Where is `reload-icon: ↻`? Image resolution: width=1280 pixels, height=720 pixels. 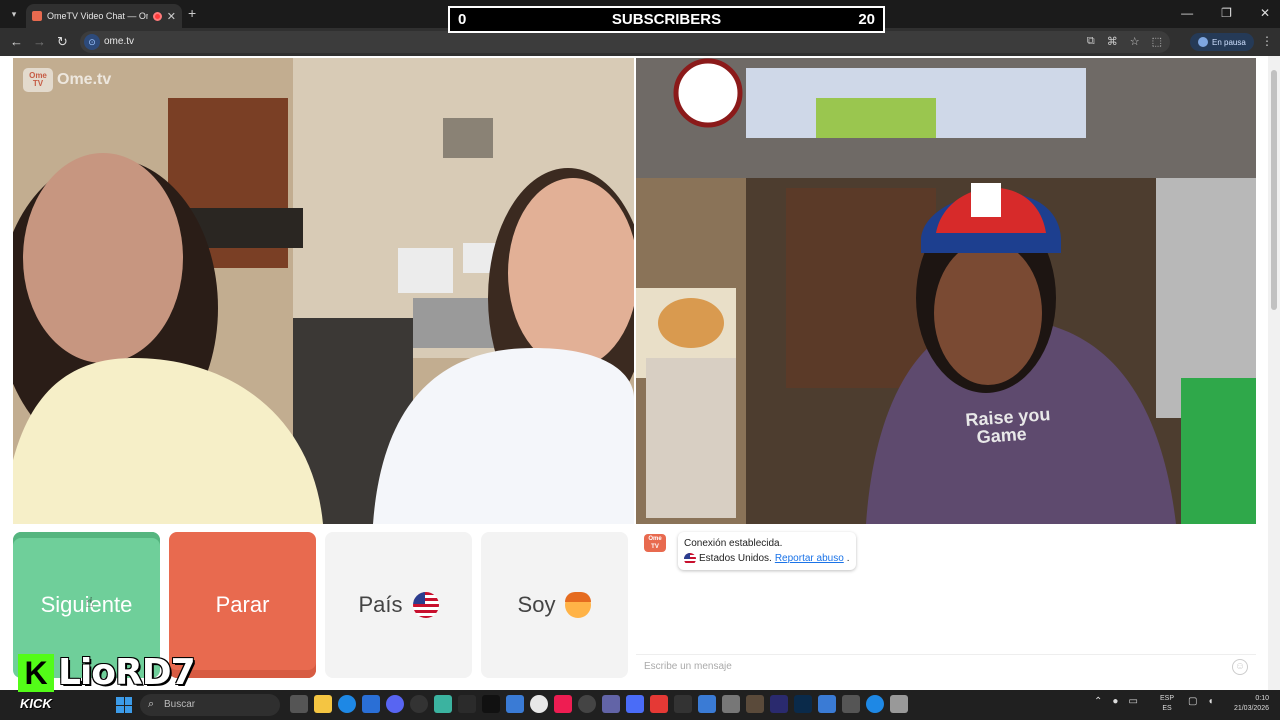
reload-icon: ↻ is located at coordinates (62, 42).